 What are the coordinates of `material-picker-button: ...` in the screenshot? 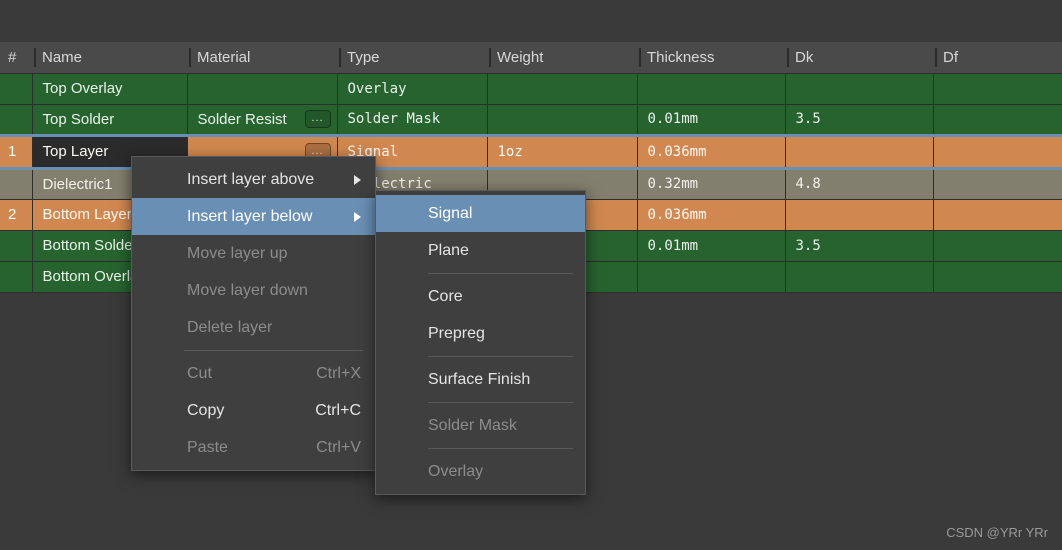 It's located at (317, 119).